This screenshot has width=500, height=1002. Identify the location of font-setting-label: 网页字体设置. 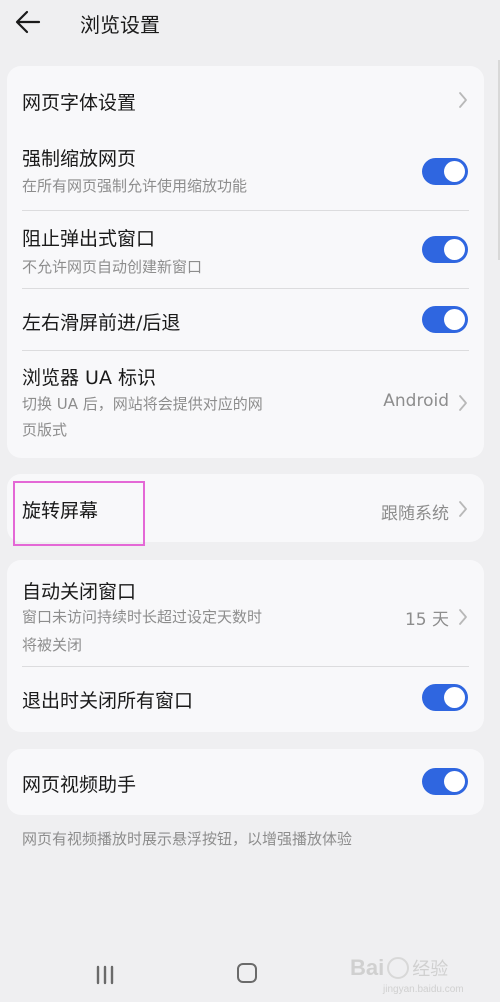
(79, 103).